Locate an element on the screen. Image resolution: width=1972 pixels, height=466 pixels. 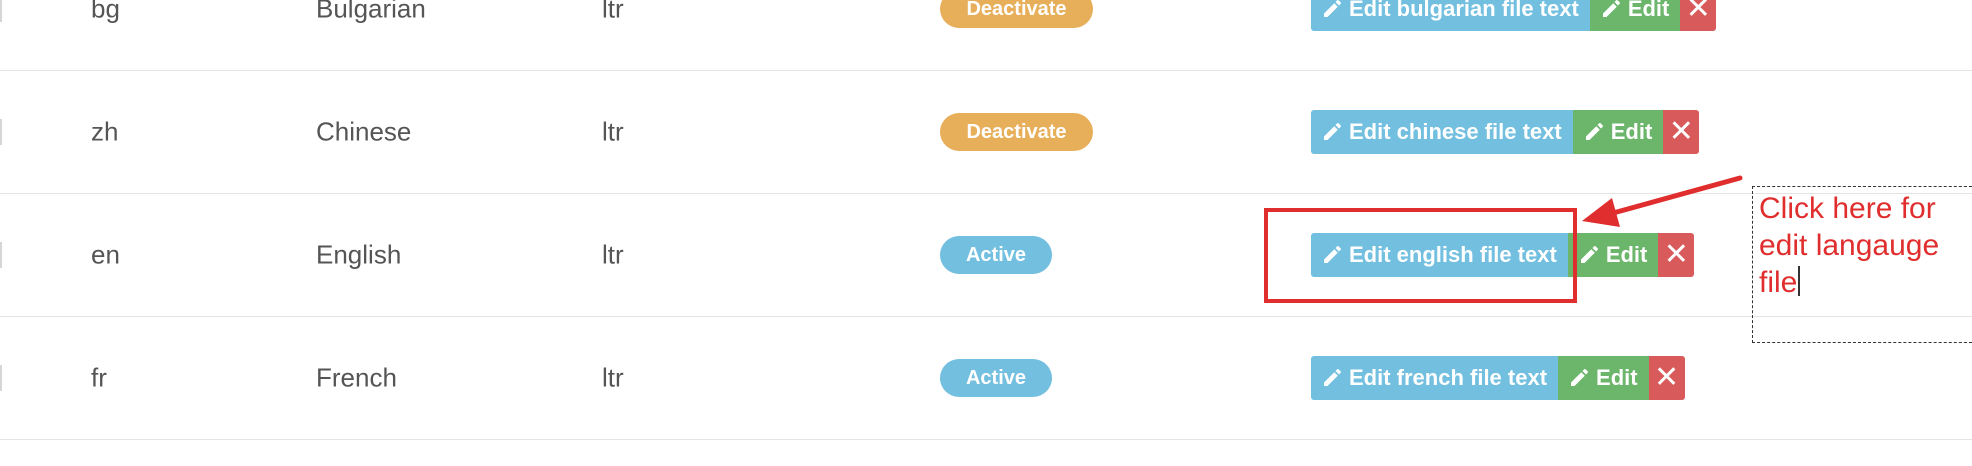
language-name: French is located at coordinates (356, 377).